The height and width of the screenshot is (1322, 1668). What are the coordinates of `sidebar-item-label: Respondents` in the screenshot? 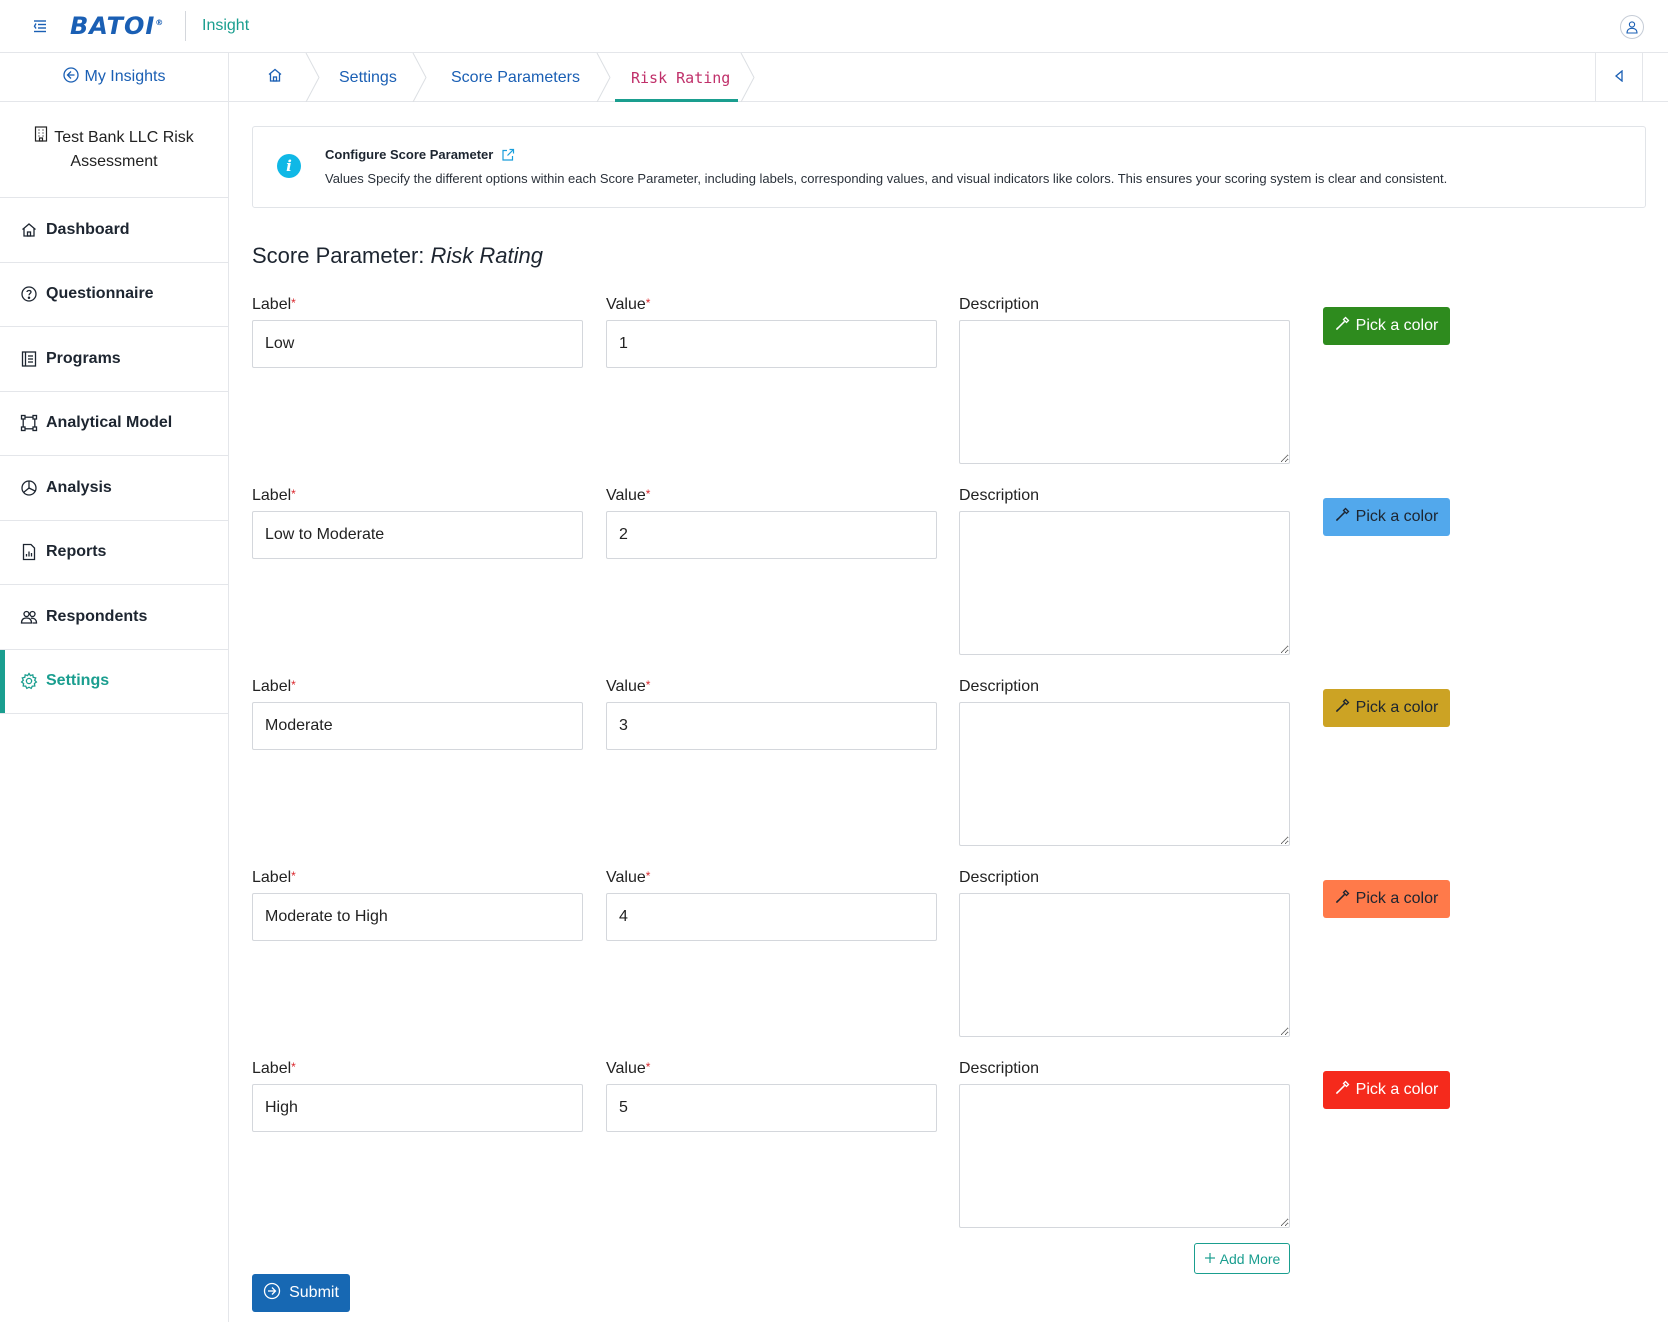 It's located at (97, 616).